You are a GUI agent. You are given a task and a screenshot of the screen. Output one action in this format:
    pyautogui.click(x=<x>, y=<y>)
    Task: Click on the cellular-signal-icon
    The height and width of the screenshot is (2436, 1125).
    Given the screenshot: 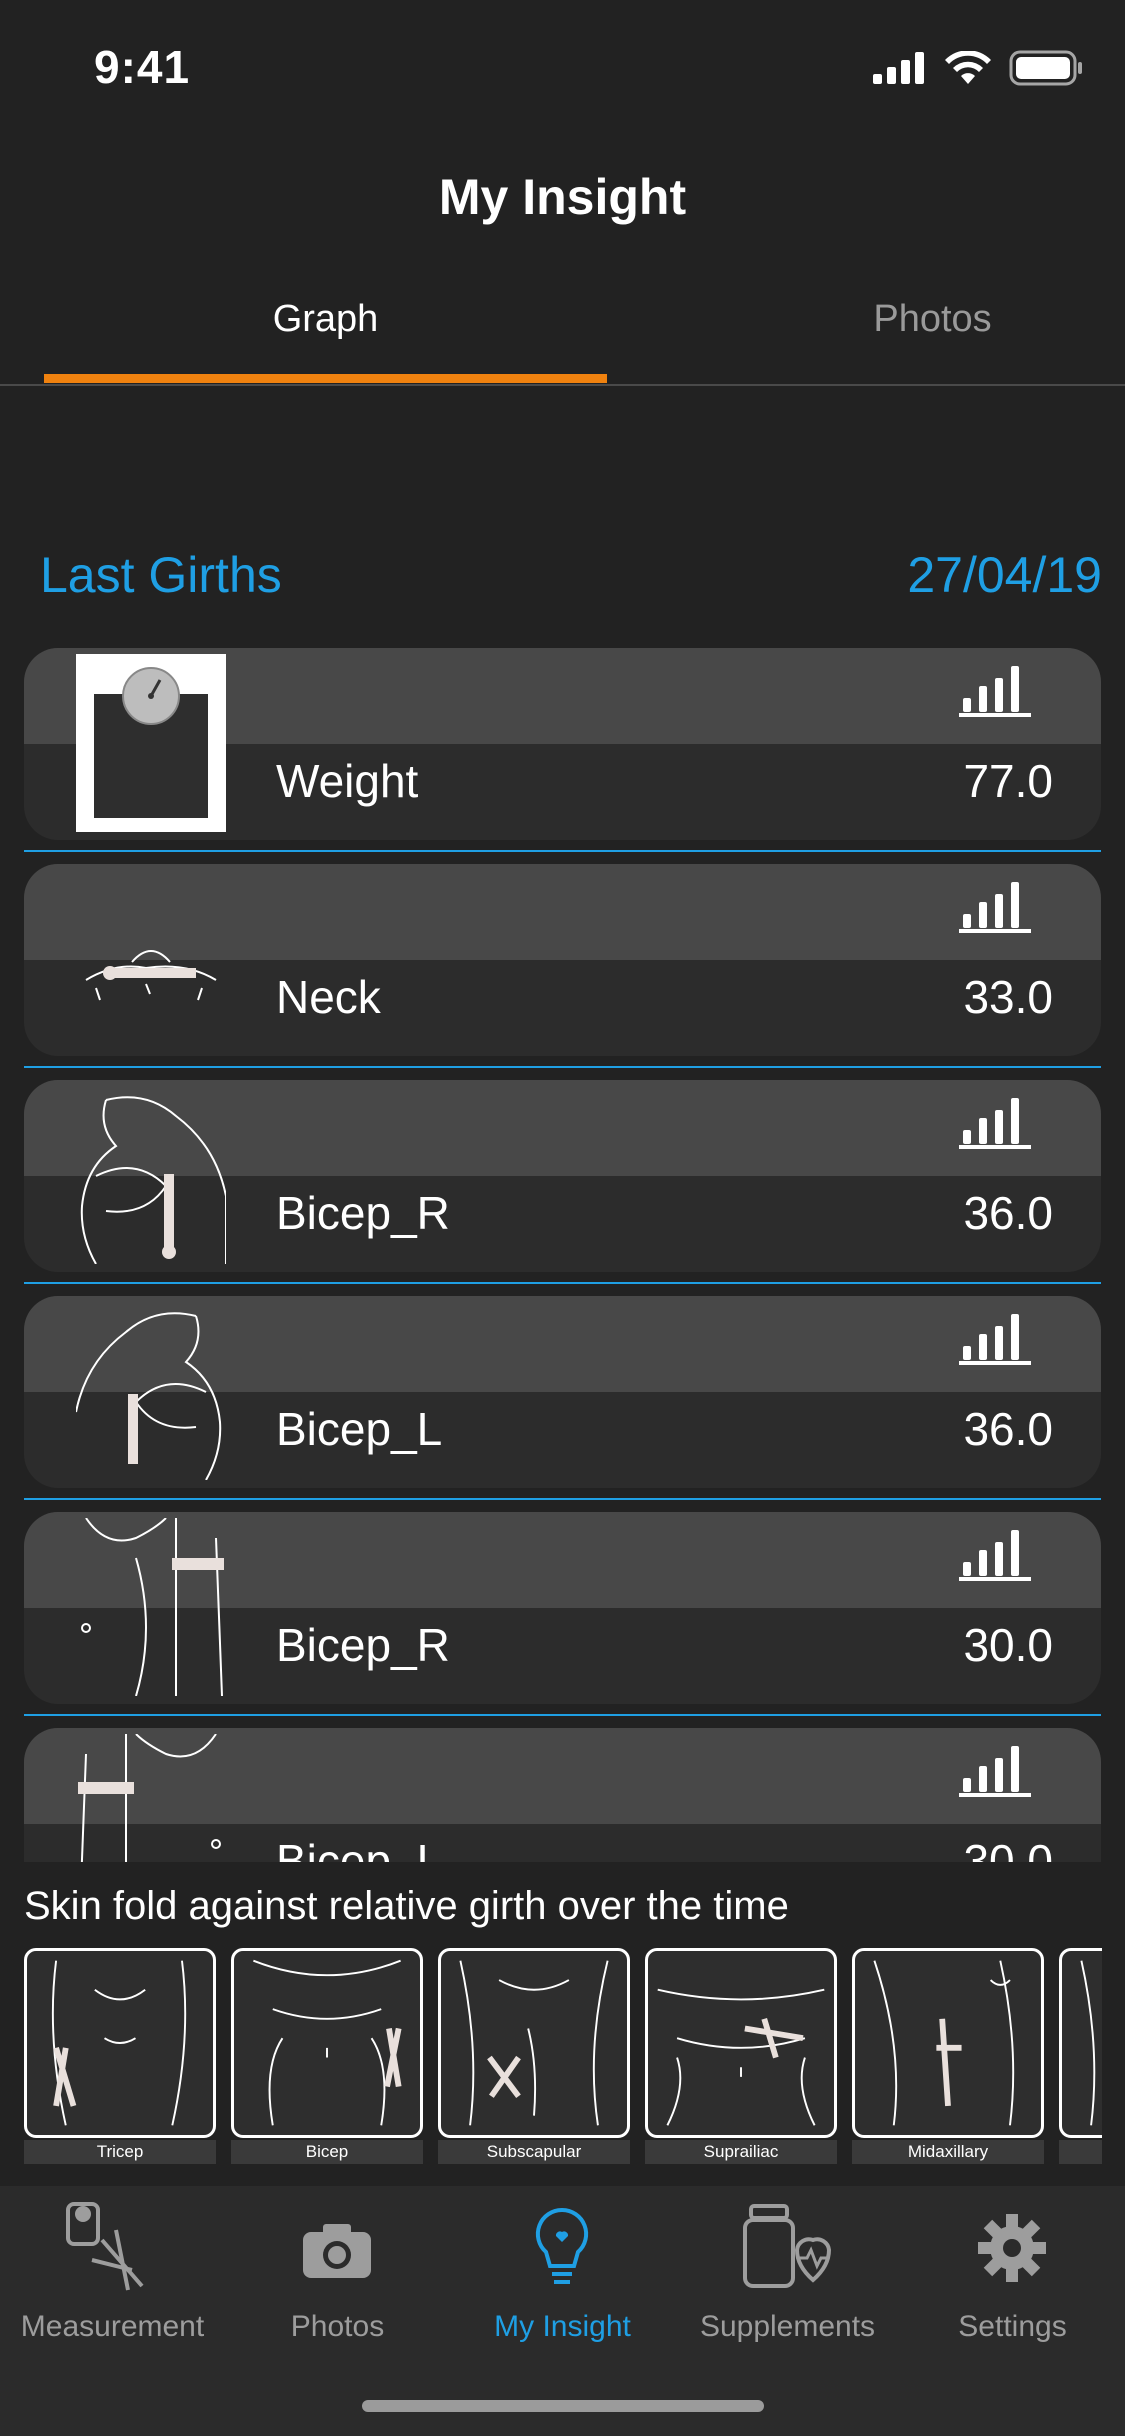 What is the action you would take?
    pyautogui.click(x=898, y=68)
    